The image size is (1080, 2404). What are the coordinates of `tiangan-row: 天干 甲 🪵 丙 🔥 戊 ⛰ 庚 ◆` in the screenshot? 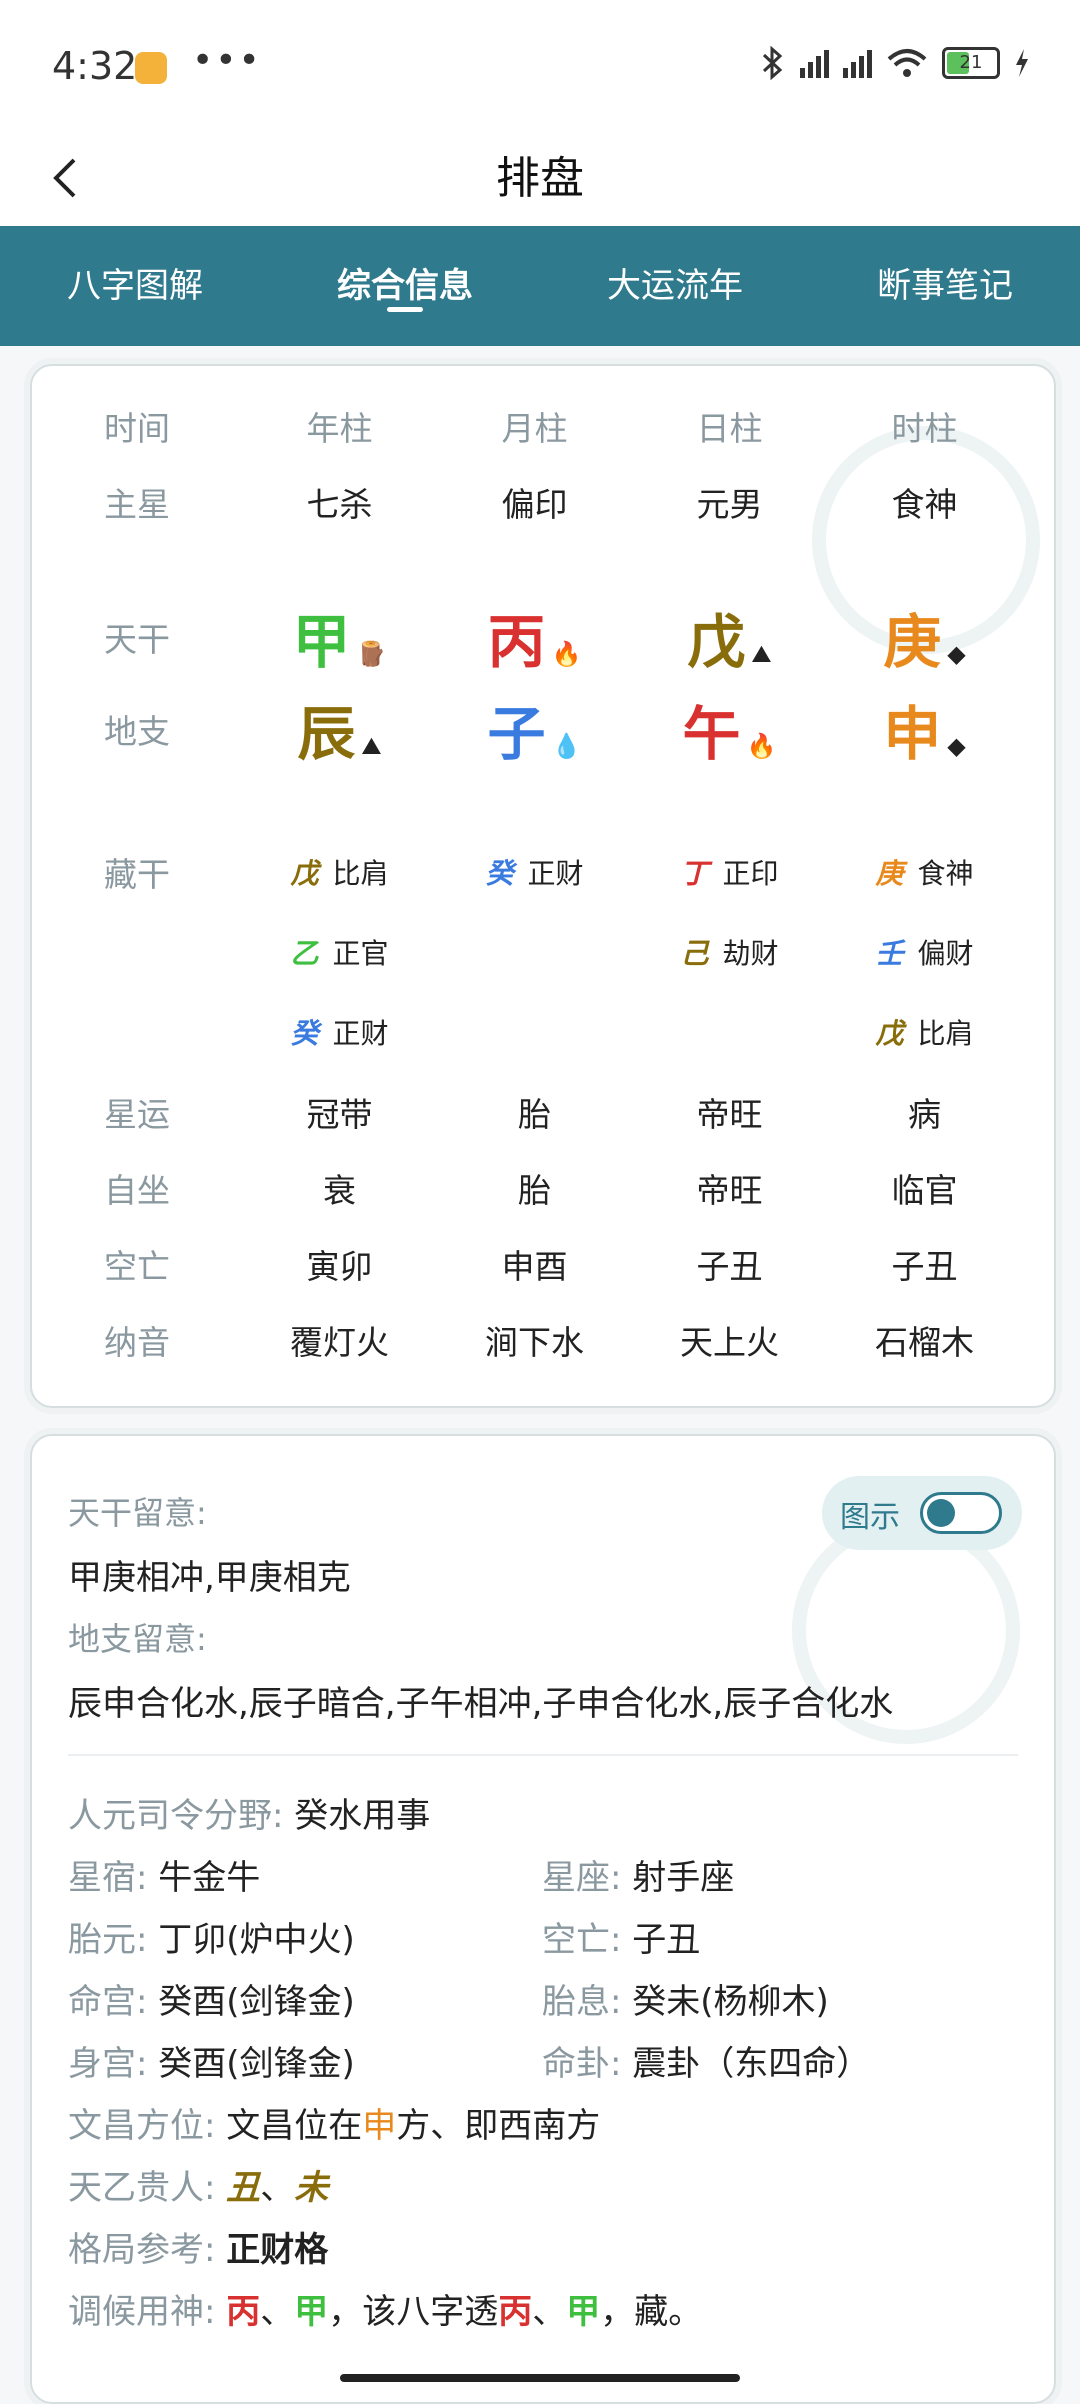 It's located at (543, 637).